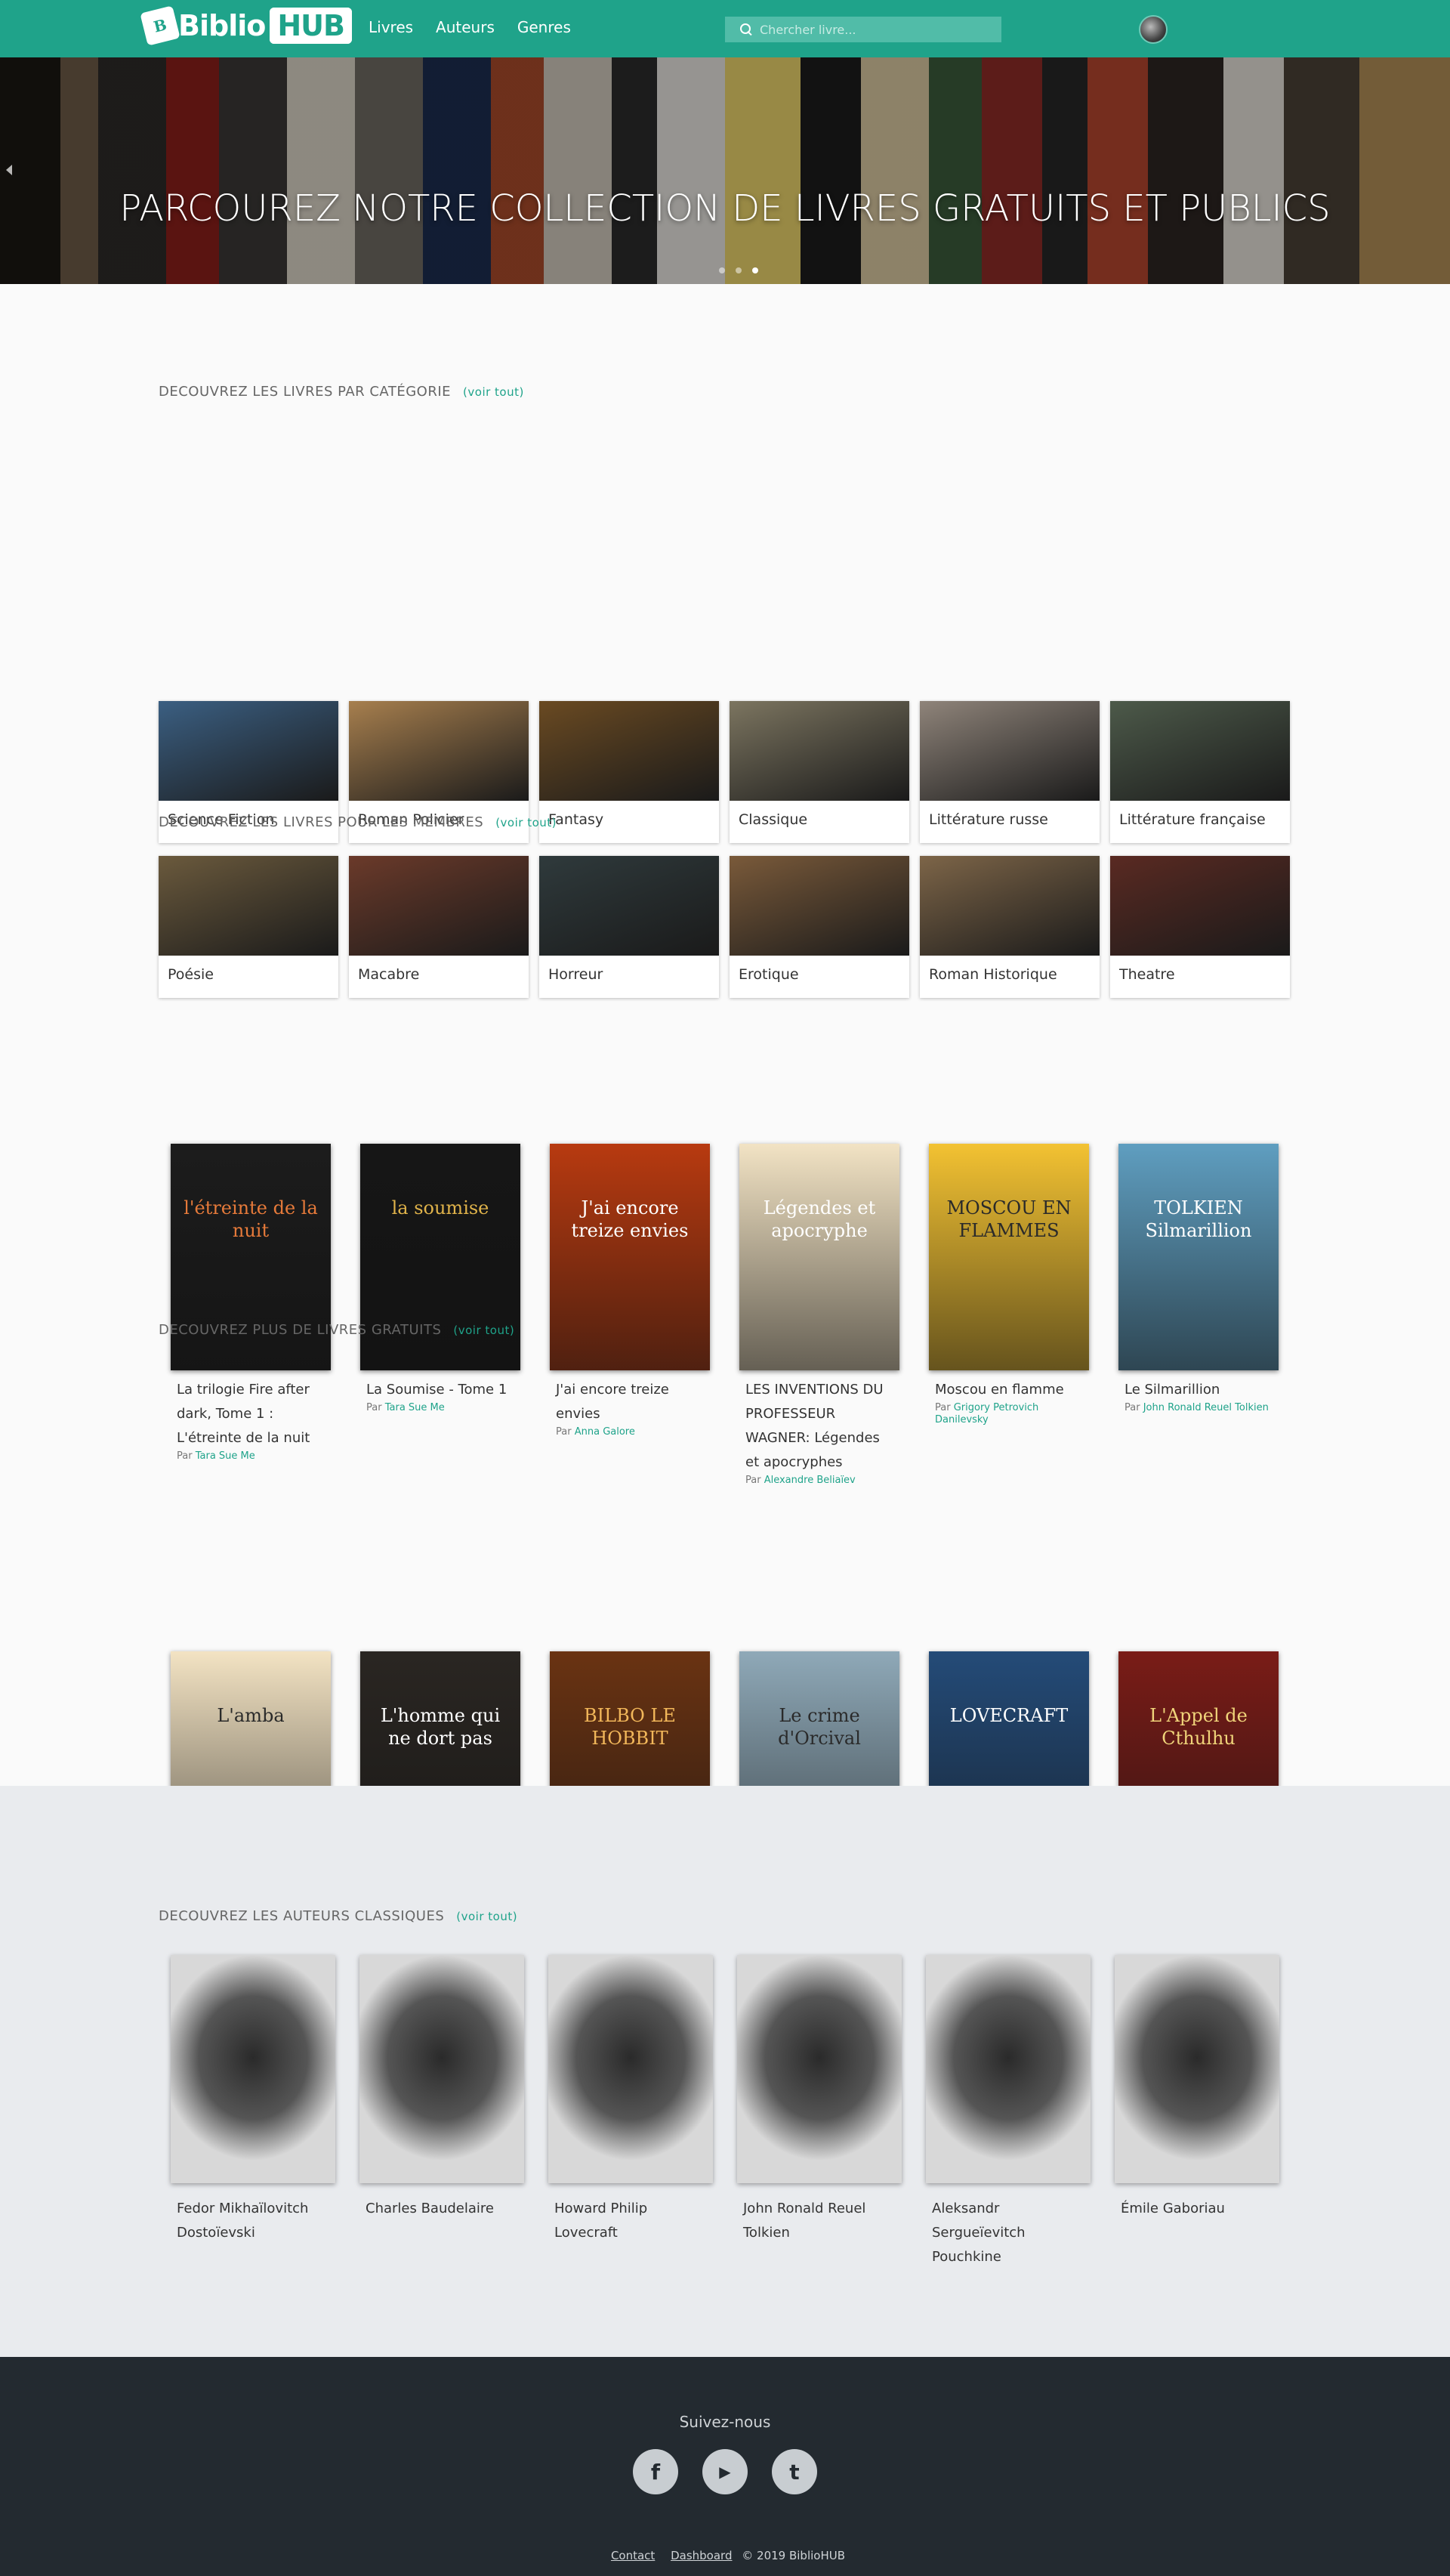  What do you see at coordinates (1206, 1407) in the screenshot?
I see `book-author-link: John Ronald Reuel Tolkien` at bounding box center [1206, 1407].